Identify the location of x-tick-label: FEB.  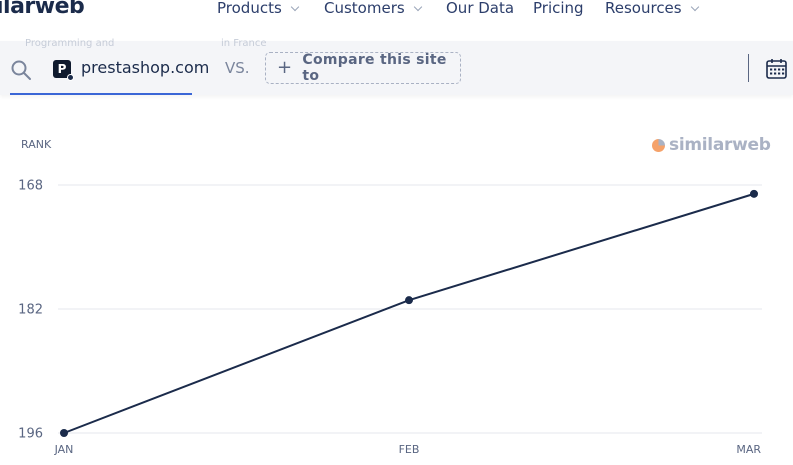
(409, 449).